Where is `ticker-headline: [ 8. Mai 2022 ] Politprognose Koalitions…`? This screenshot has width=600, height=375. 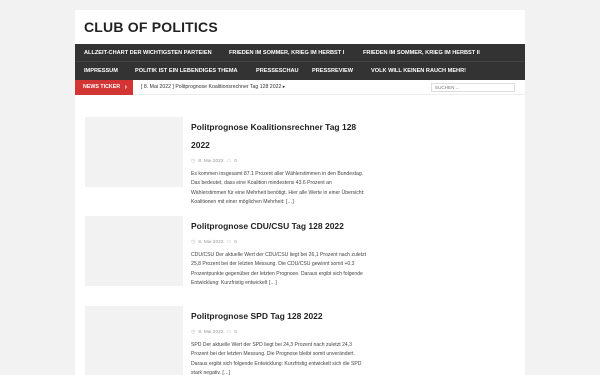 ticker-headline: [ 8. Mai 2022 ] Politprognose Koalitions… is located at coordinates (213, 87).